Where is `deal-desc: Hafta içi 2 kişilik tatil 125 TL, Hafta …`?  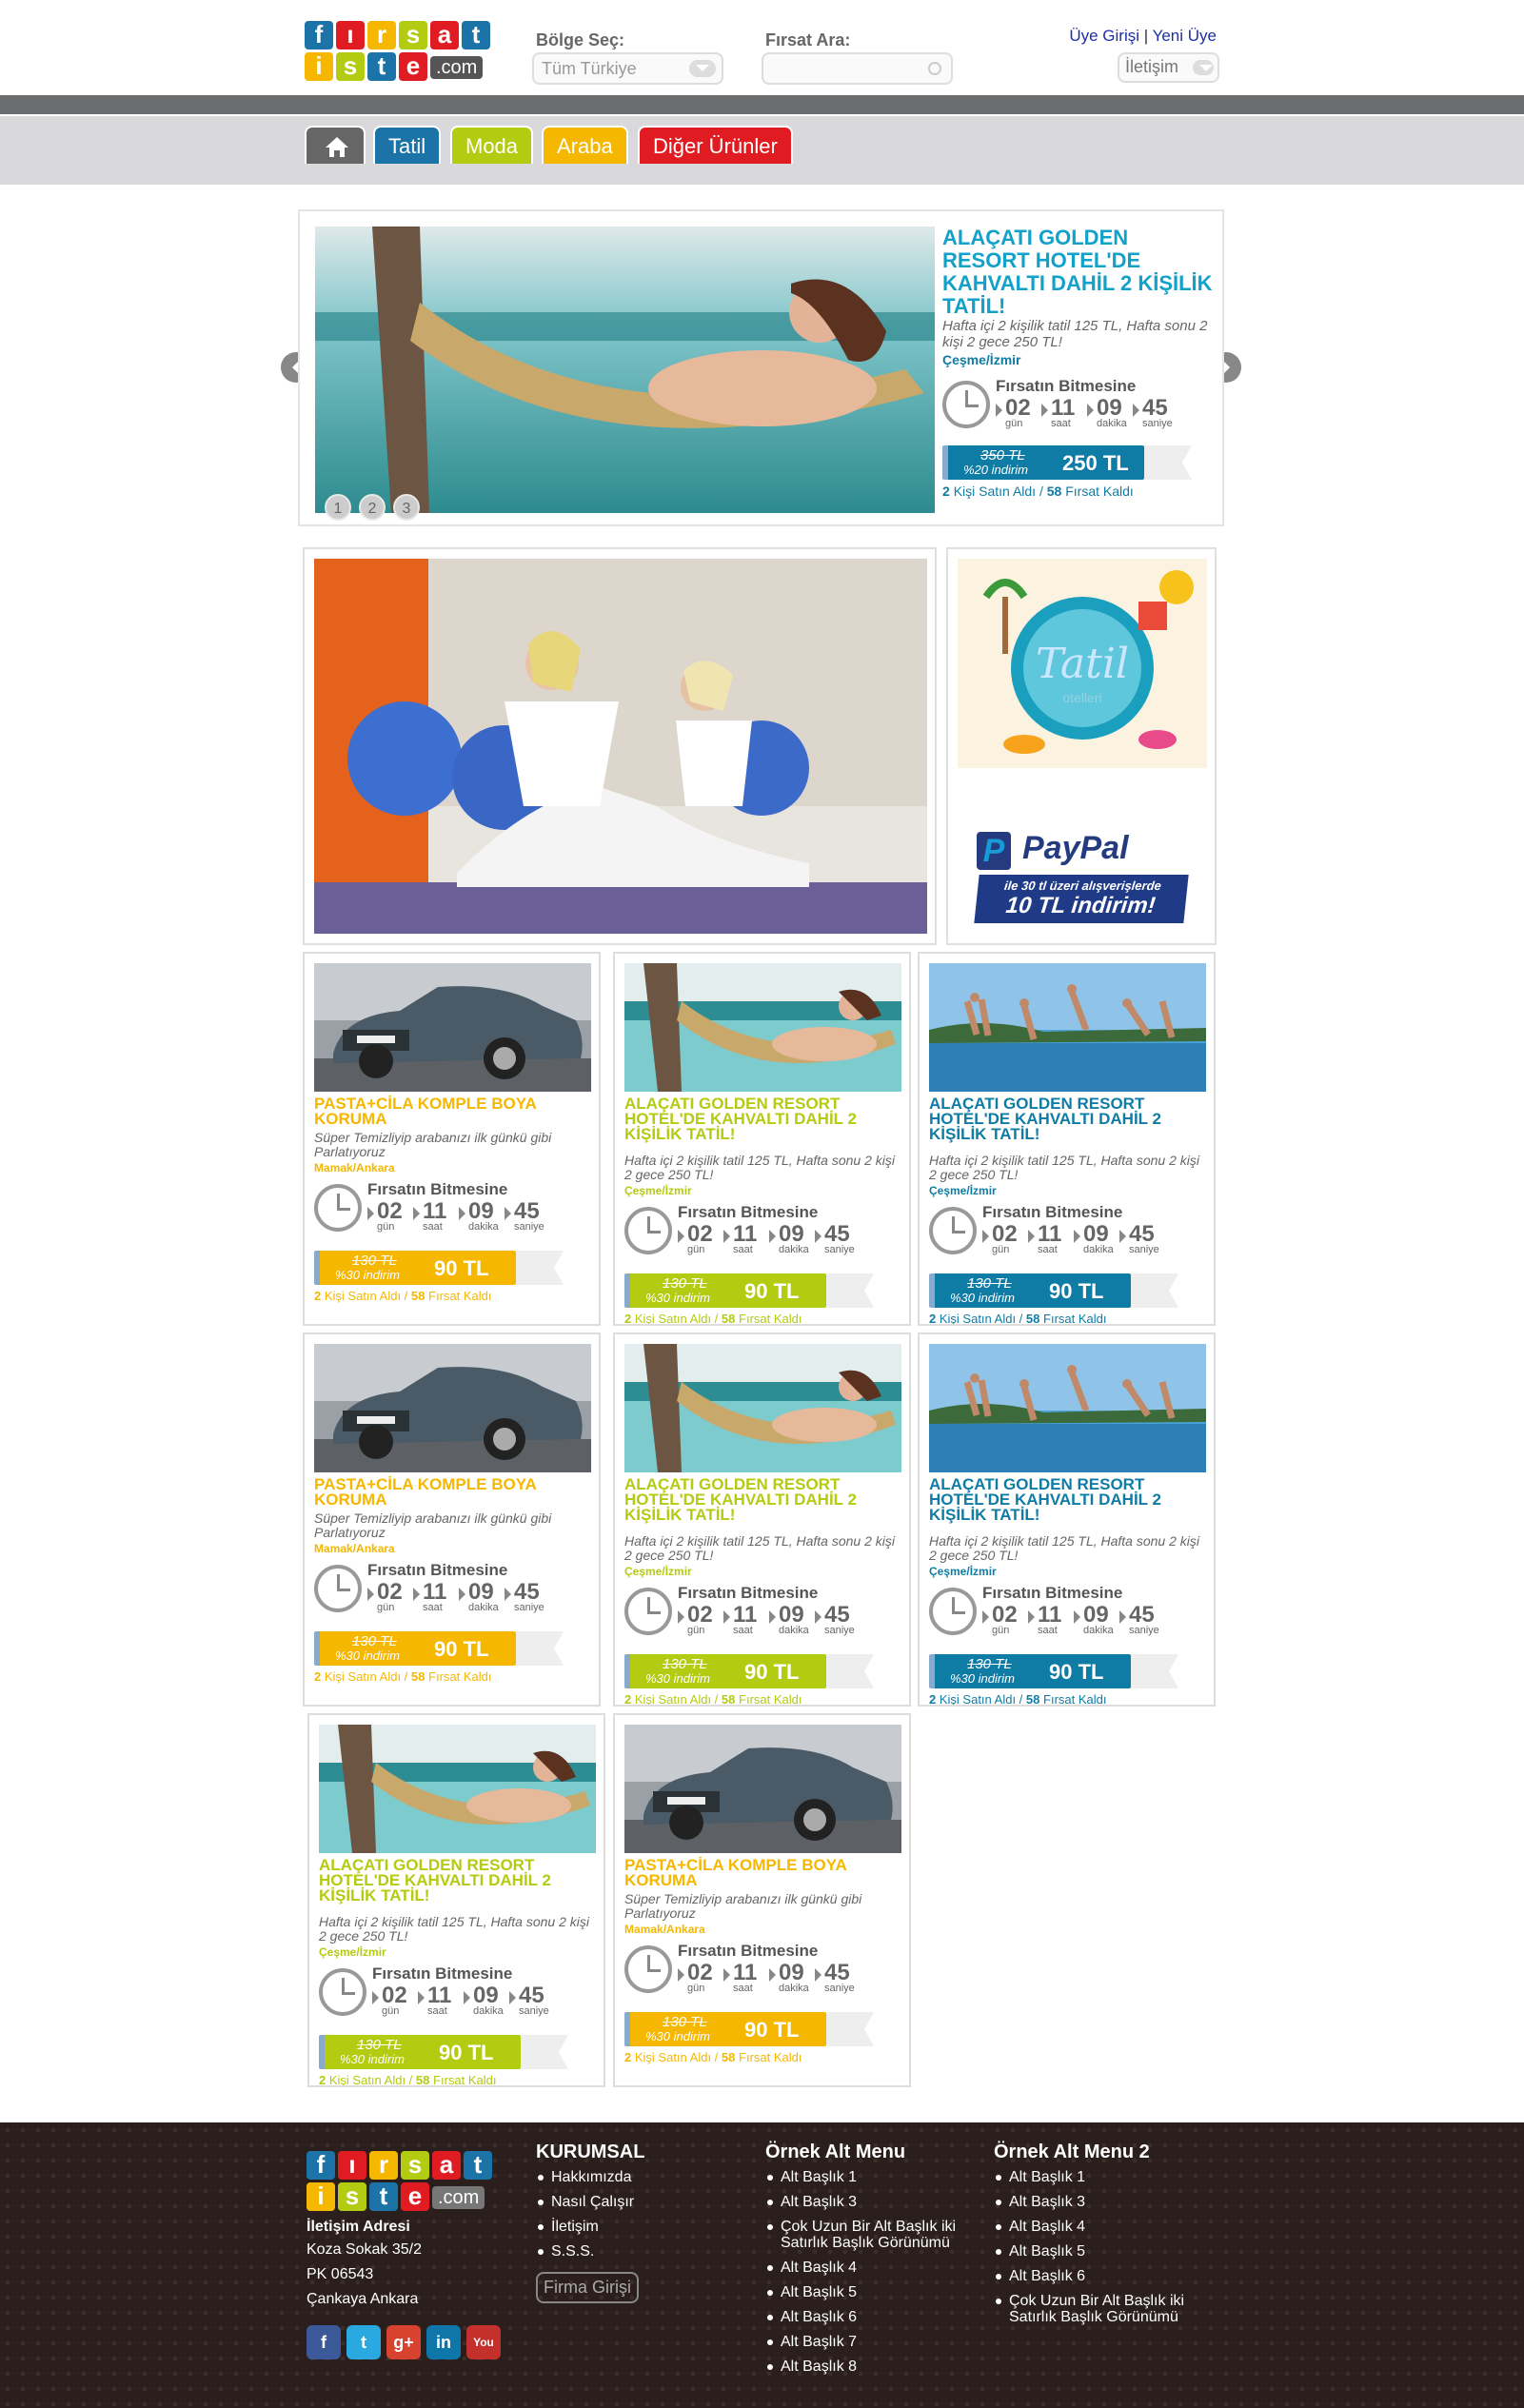 deal-desc: Hafta içi 2 kişilik tatil 125 TL, Hafta … is located at coordinates (1064, 1548).